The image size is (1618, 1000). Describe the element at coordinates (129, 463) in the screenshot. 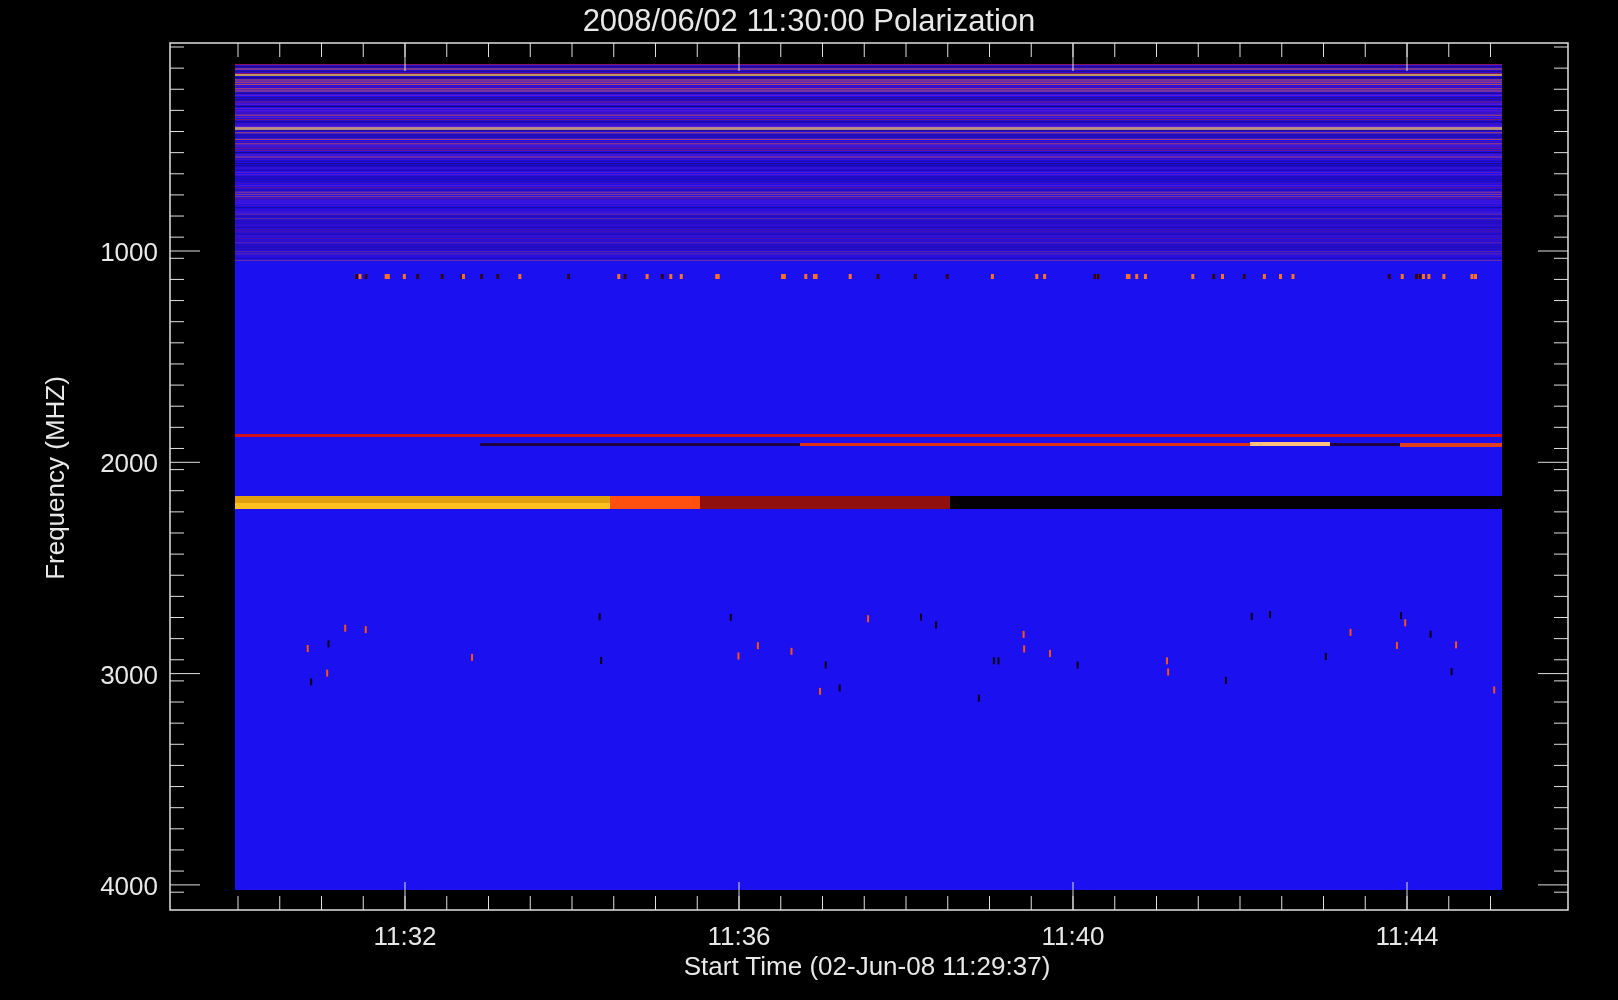

I see `y-tick-label: 2000` at that location.